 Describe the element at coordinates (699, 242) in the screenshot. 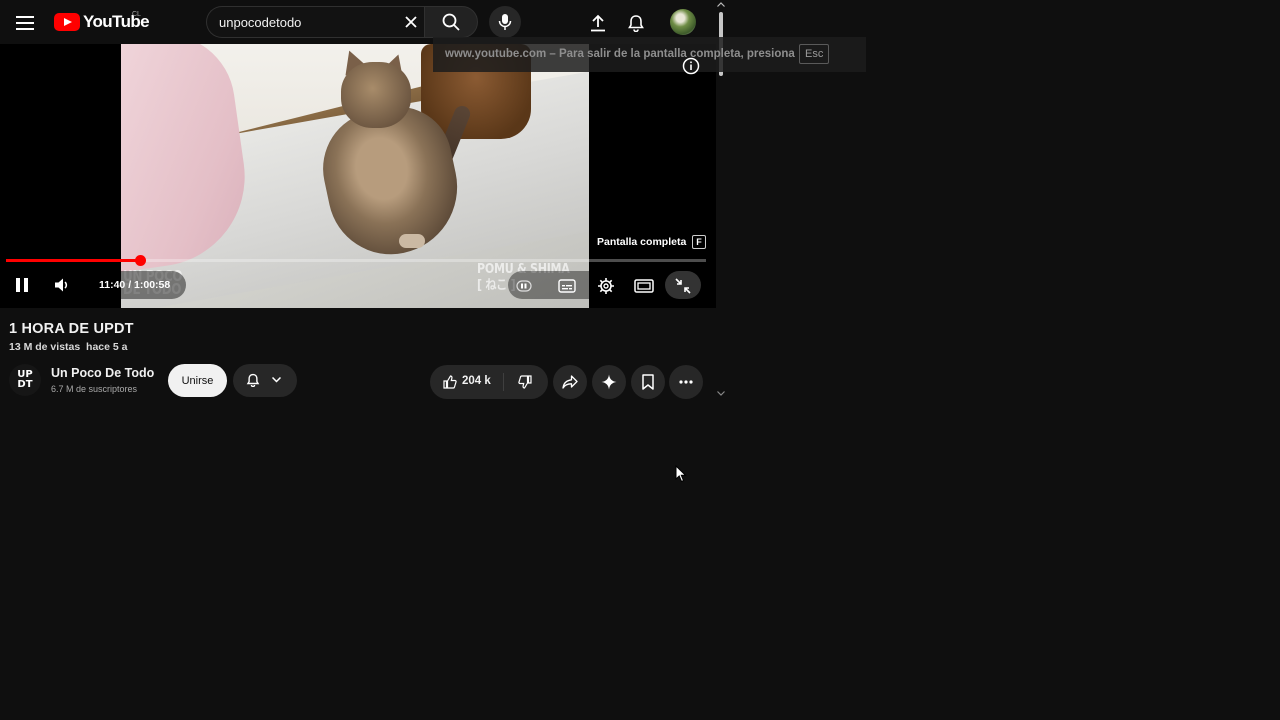

I see `tooltip-key: F` at that location.